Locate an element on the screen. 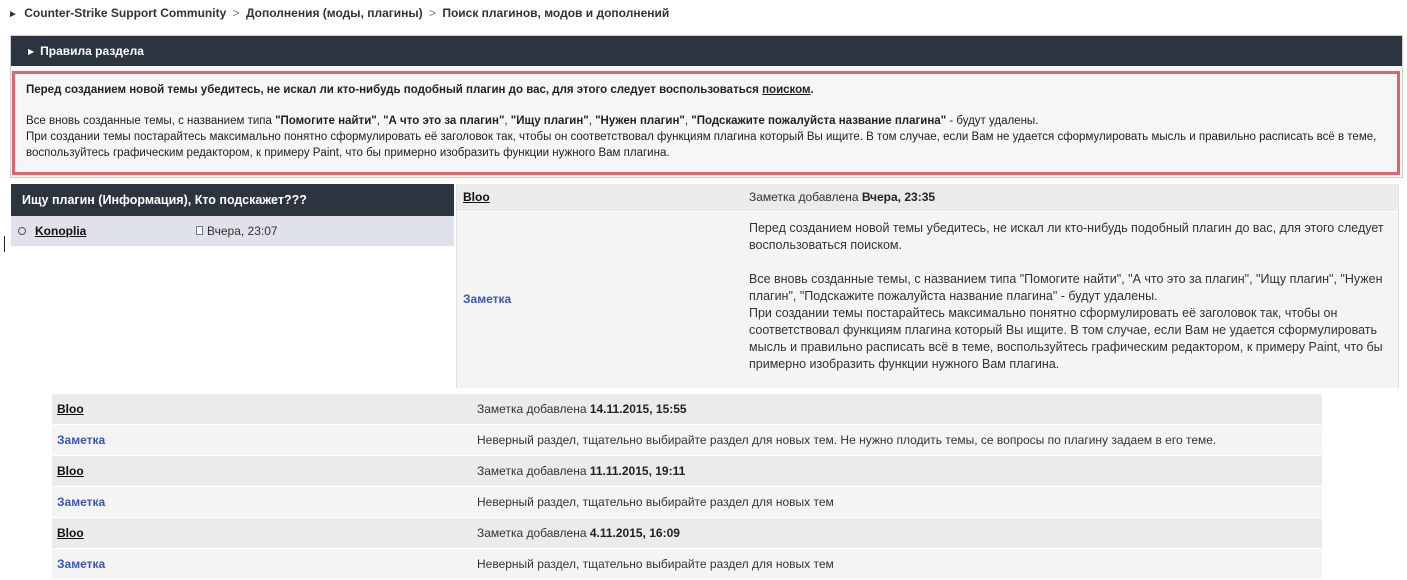 The width and height of the screenshot is (1407, 580). rules-topic-example: "А что это за плагин" is located at coordinates (444, 121).